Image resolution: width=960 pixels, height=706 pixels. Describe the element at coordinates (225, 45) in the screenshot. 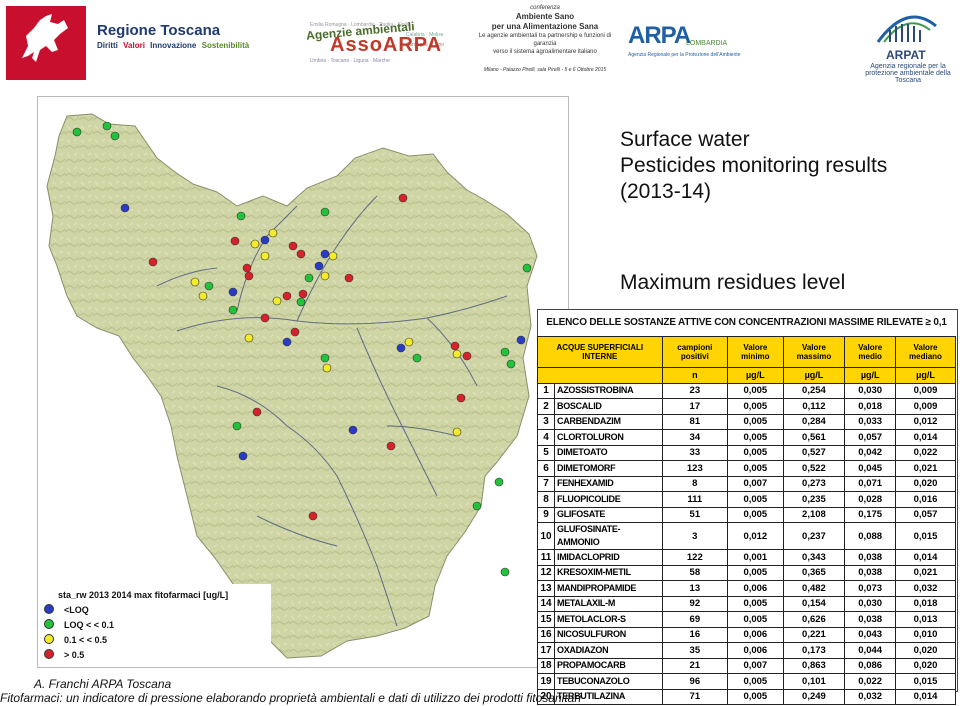

I see `motto-word-4: Sostenibilità` at that location.